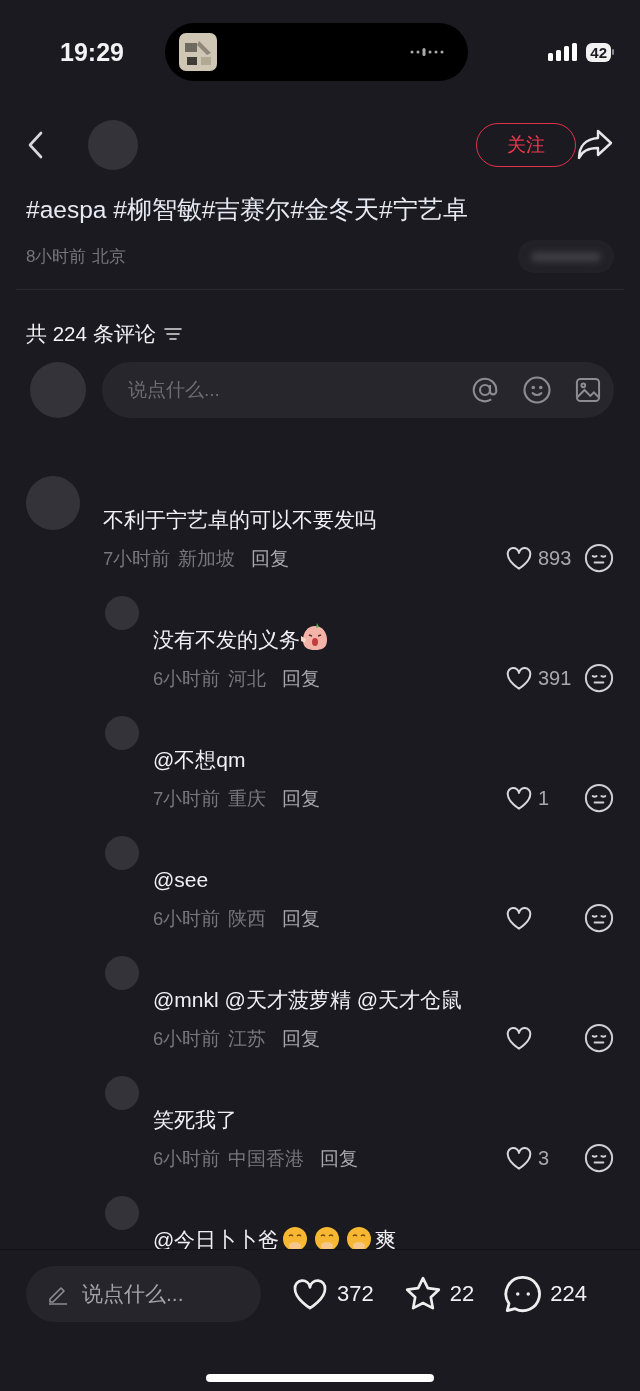 Image resolution: width=640 pixels, height=1391 pixels. Describe the element at coordinates (544, 1158) in the screenshot. I see `like-count: 3` at that location.